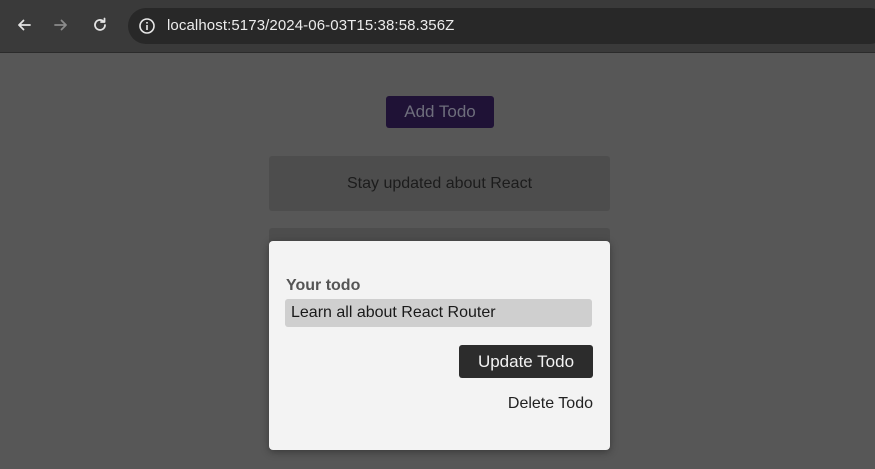  I want to click on url-text: localhost:5173/2024-06-03T15:38:58.356Z, so click(310, 25).